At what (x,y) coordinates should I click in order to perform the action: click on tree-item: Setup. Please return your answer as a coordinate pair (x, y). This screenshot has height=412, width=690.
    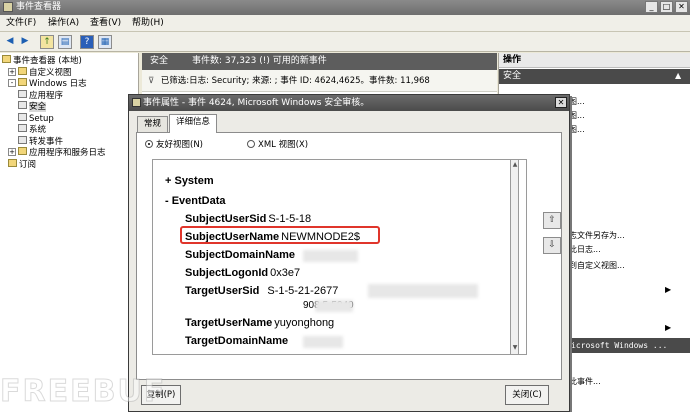
    Looking at the image, I should click on (36, 118).